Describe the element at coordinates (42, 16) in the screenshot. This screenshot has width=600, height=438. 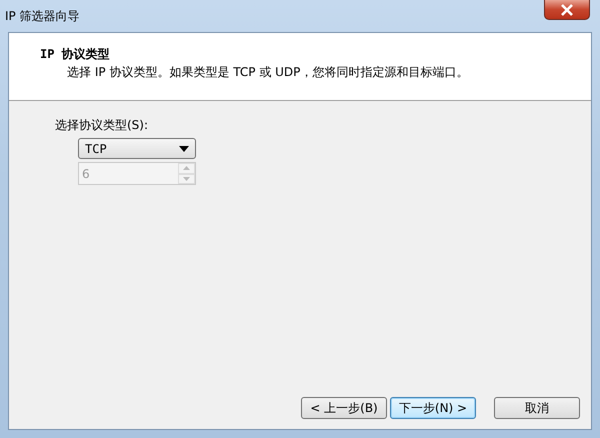
I see `window-title: IP 筛选器向导` at that location.